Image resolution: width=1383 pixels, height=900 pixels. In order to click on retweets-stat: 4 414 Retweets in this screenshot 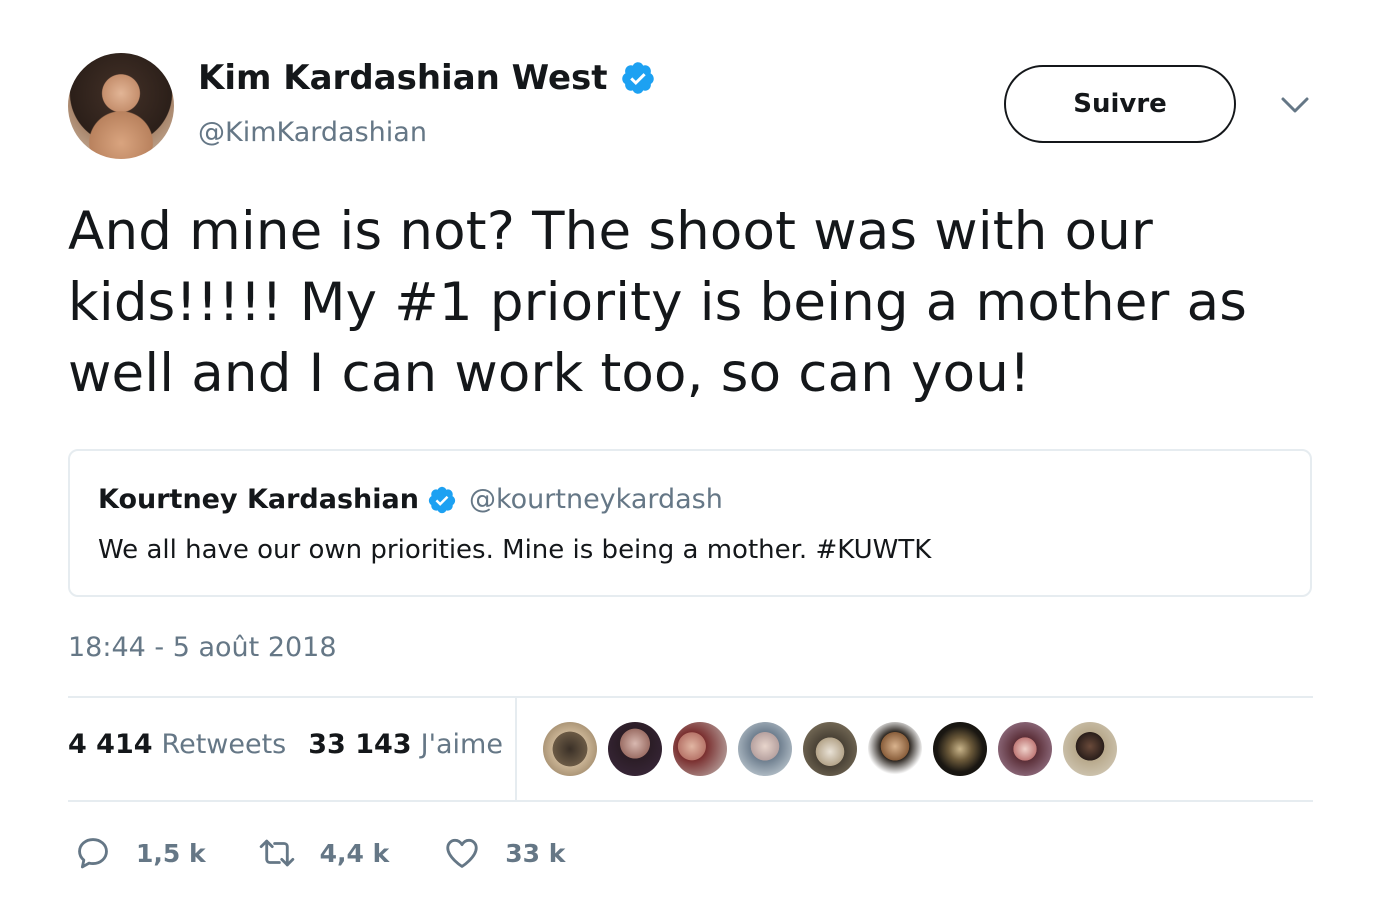, I will do `click(177, 744)`.